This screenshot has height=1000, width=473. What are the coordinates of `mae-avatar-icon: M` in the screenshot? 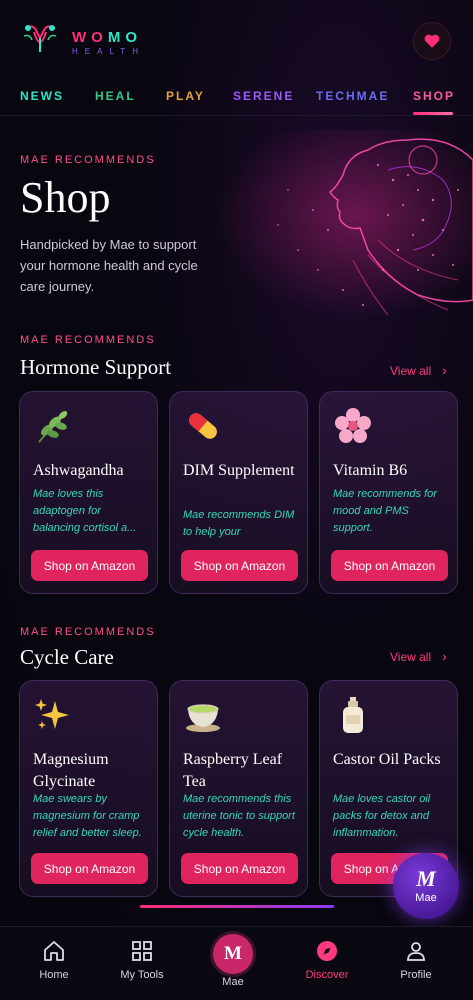 It's located at (233, 954).